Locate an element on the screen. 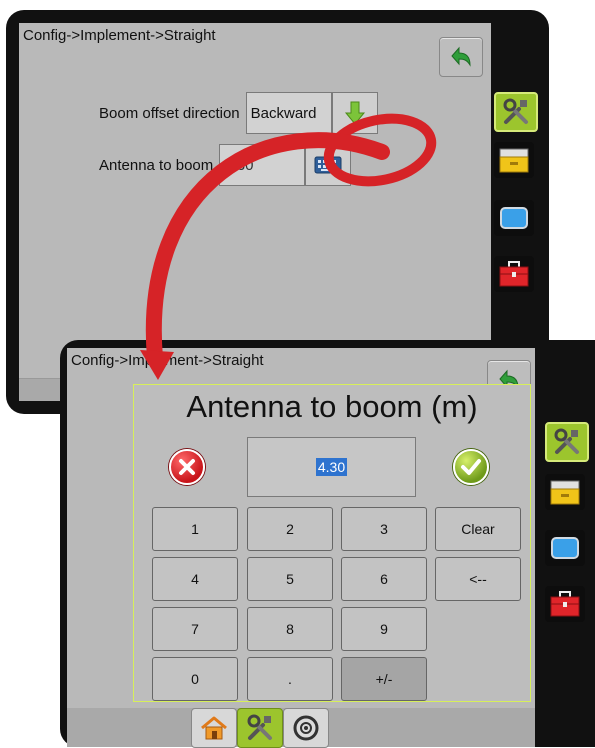  cancel-button is located at coordinates (187, 467).